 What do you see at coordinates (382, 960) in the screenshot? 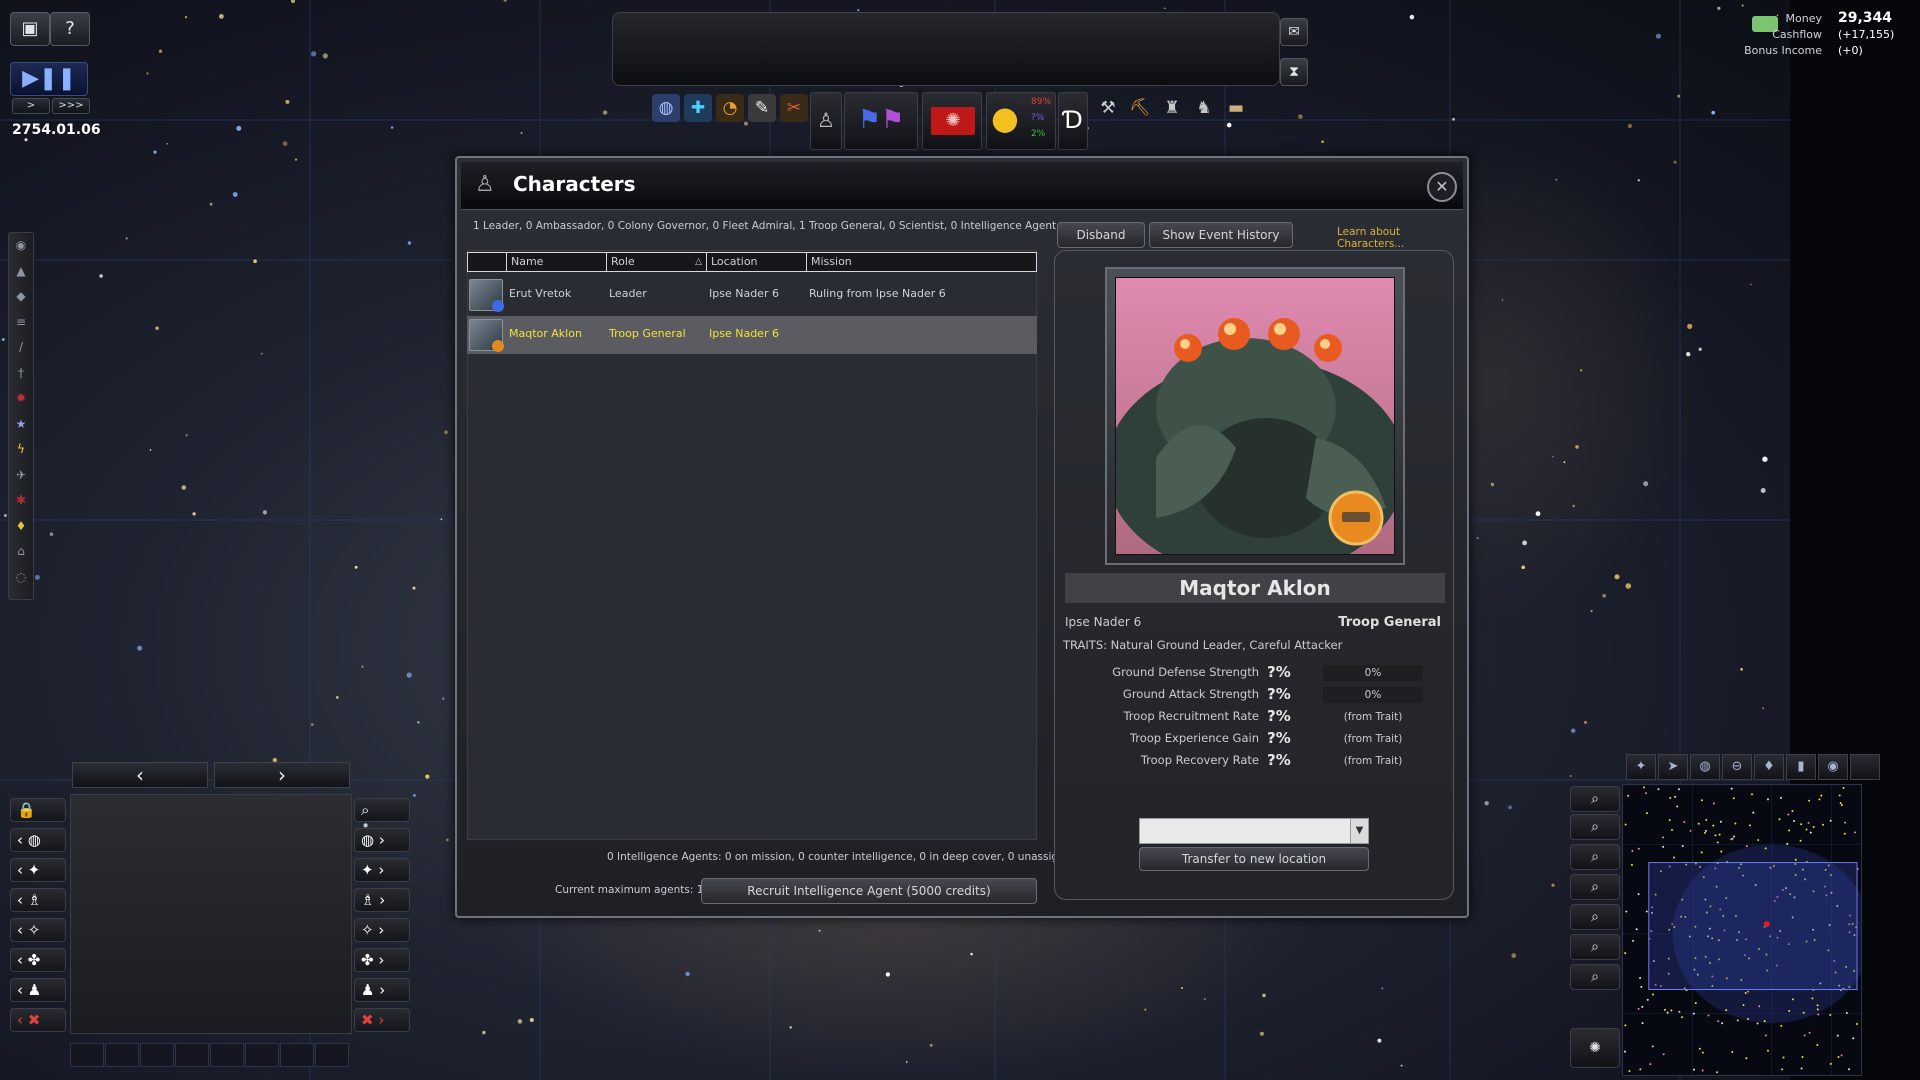
I see `next-base-button: ✤ ›` at bounding box center [382, 960].